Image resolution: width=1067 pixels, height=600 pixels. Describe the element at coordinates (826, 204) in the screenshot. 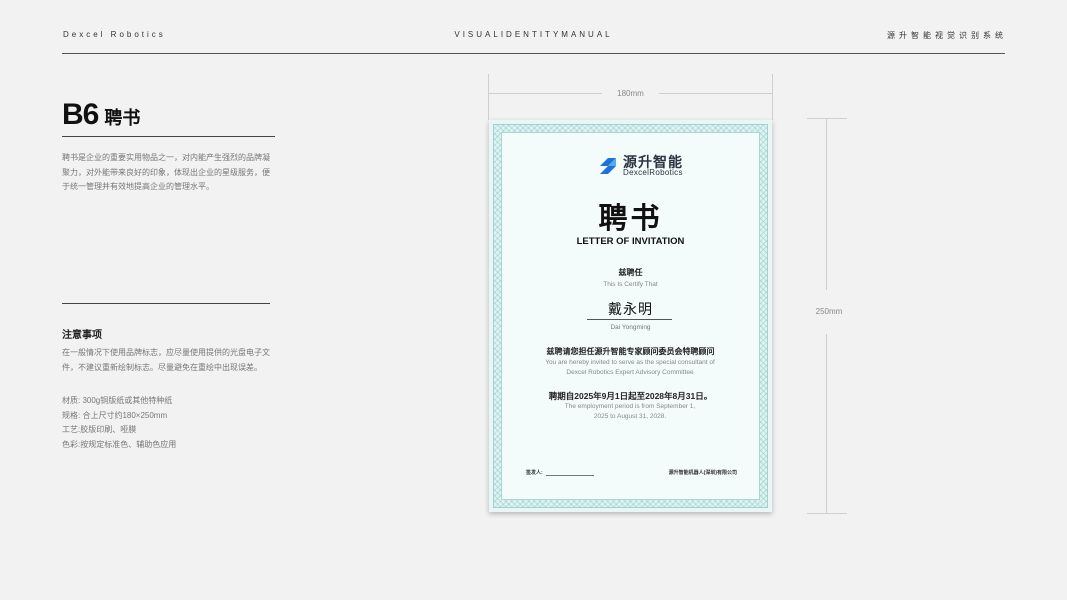

I see `height-line-top` at that location.